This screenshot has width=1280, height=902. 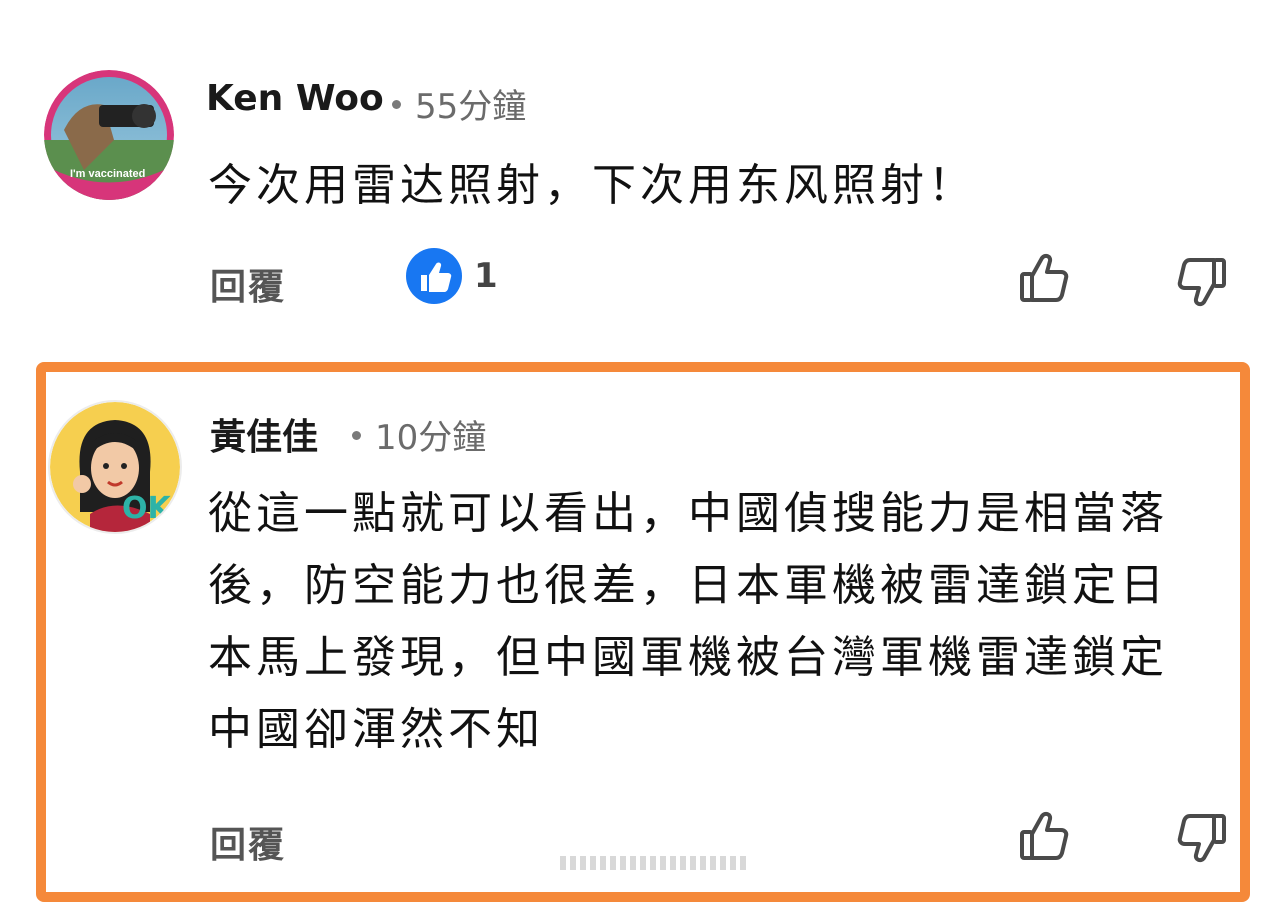 I want to click on comment-text: 今次用雷达照射，下次用东风照射！, so click(x=592, y=185).